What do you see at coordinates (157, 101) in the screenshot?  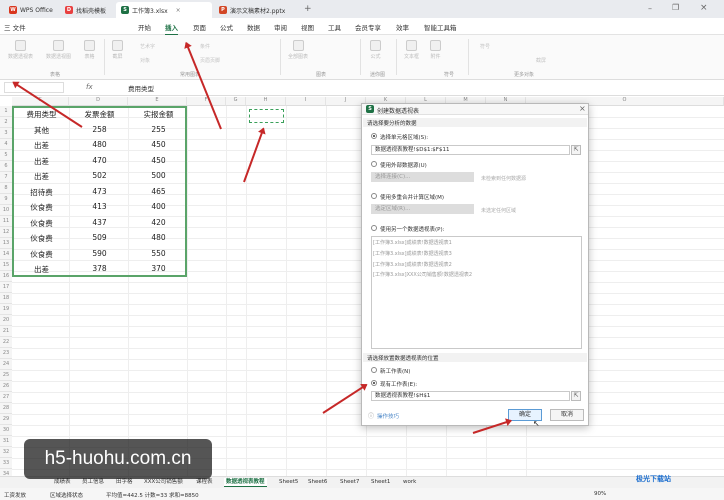 I see `column-header: E` at bounding box center [157, 101].